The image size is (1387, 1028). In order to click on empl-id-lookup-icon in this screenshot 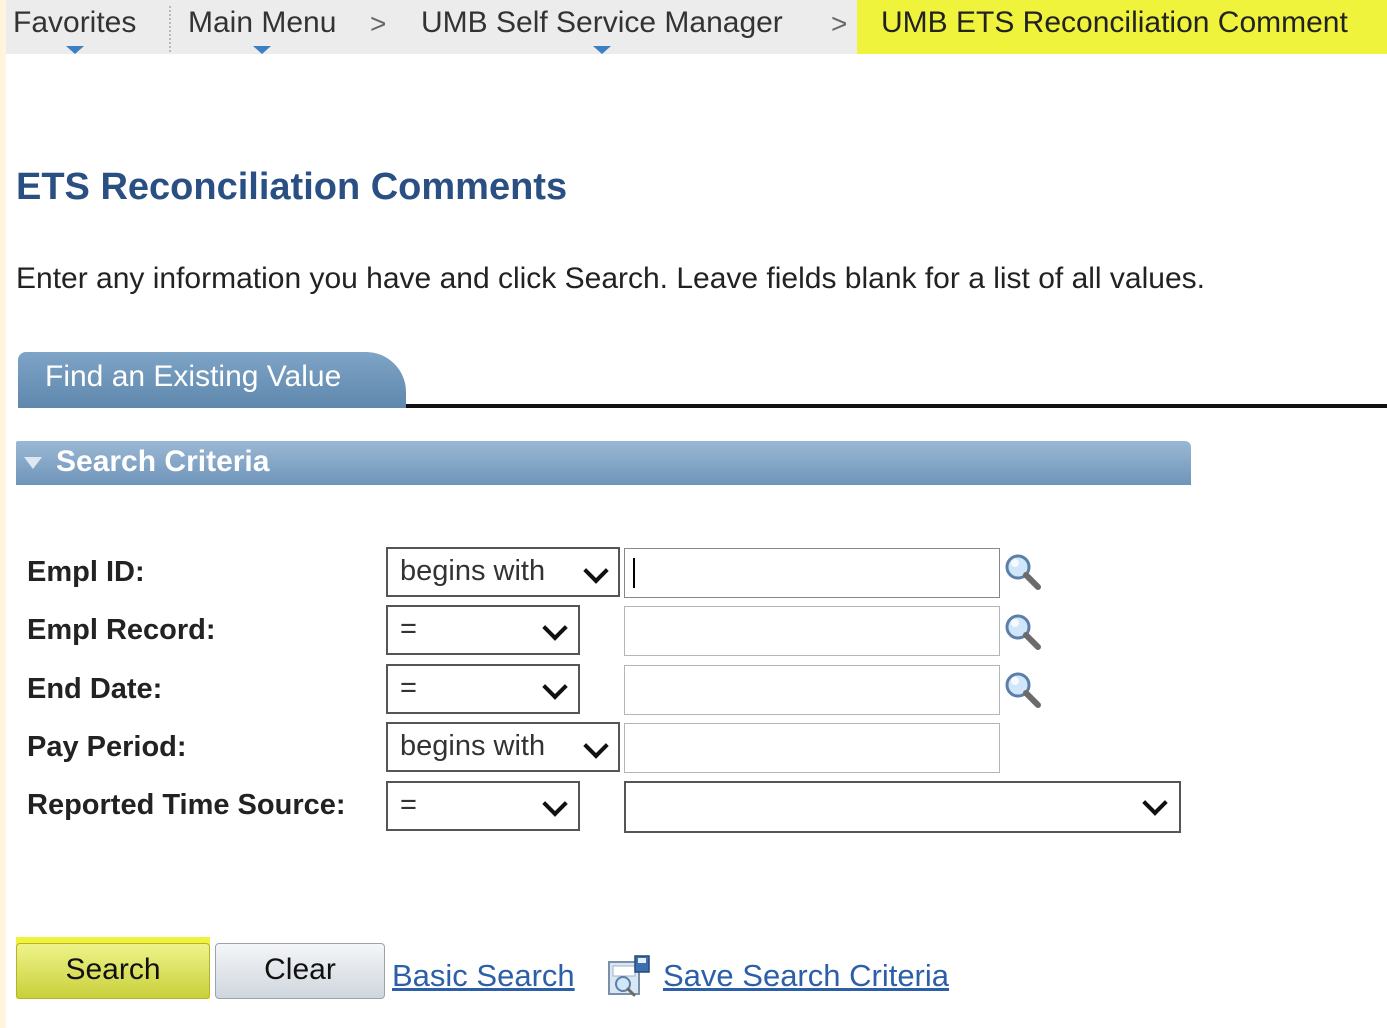, I will do `click(1023, 572)`.